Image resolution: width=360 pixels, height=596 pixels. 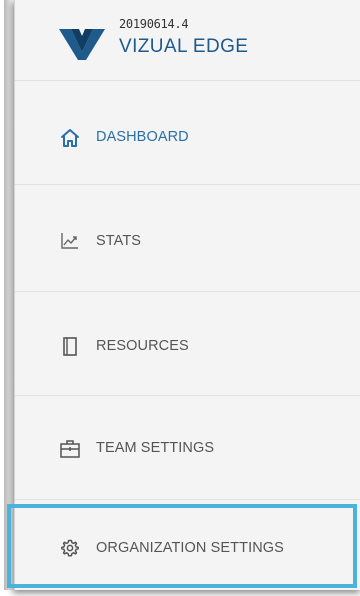 I want to click on book-icon, so click(x=70, y=346).